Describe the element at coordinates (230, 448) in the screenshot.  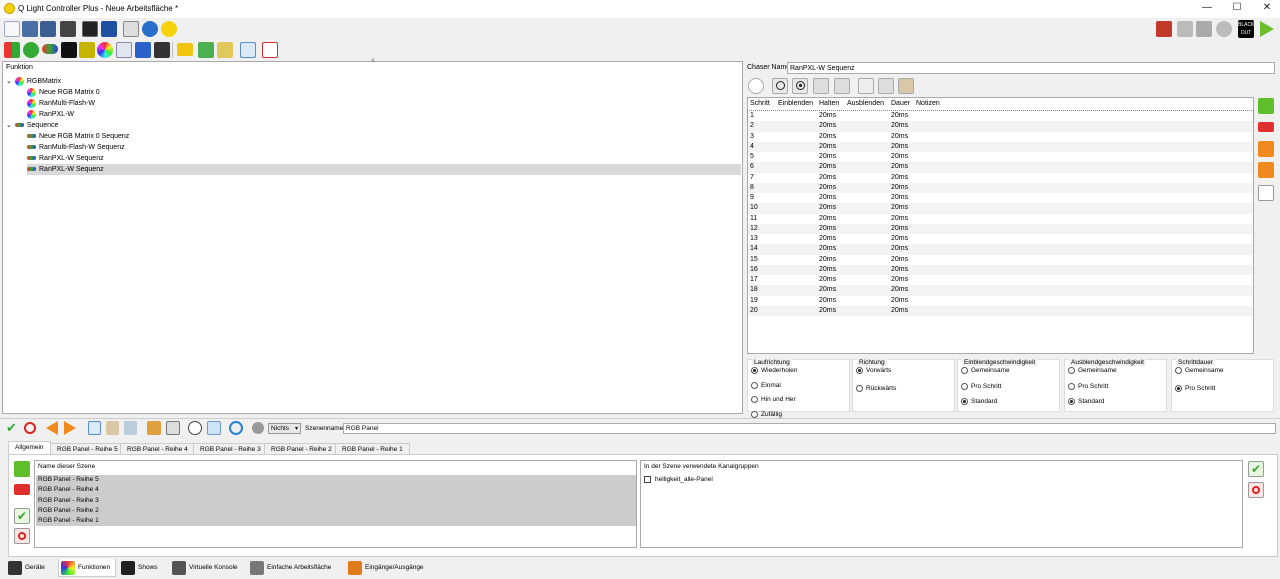
I see `scene-tab: RGB Panel - Reihe 3` at that location.